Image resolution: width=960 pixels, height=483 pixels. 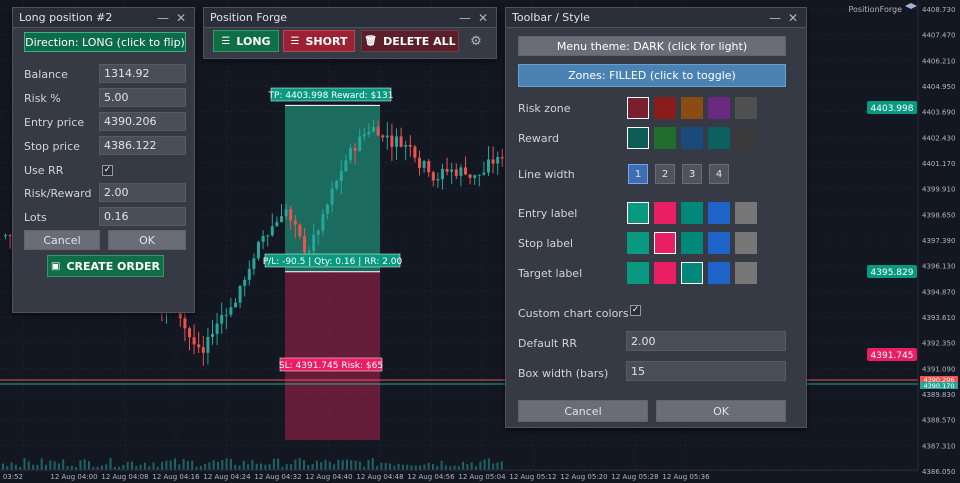 I want to click on toolbar-style-titlebar: Toolbar / Style — ✕, so click(x=656, y=18).